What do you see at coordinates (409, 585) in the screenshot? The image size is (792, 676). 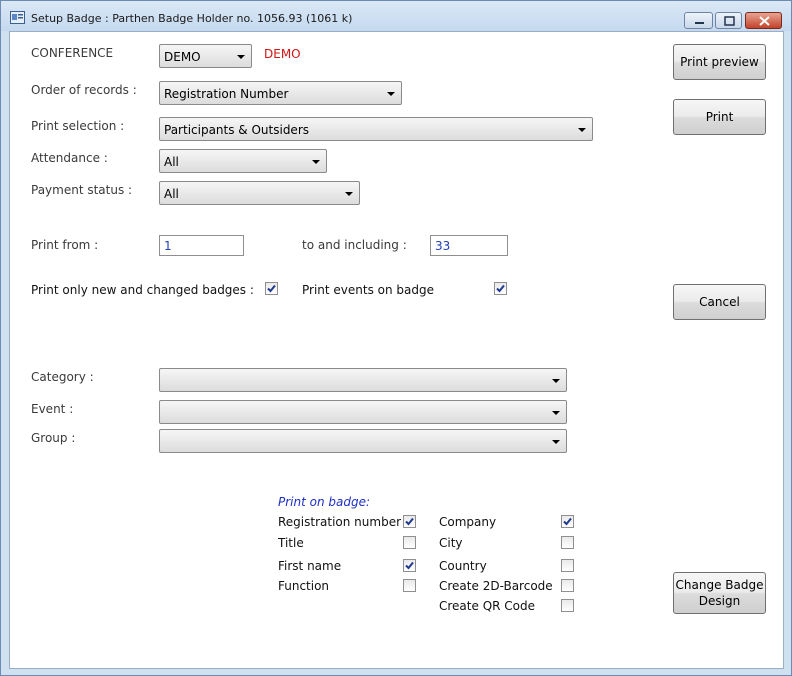 I see `function-checkbox` at bounding box center [409, 585].